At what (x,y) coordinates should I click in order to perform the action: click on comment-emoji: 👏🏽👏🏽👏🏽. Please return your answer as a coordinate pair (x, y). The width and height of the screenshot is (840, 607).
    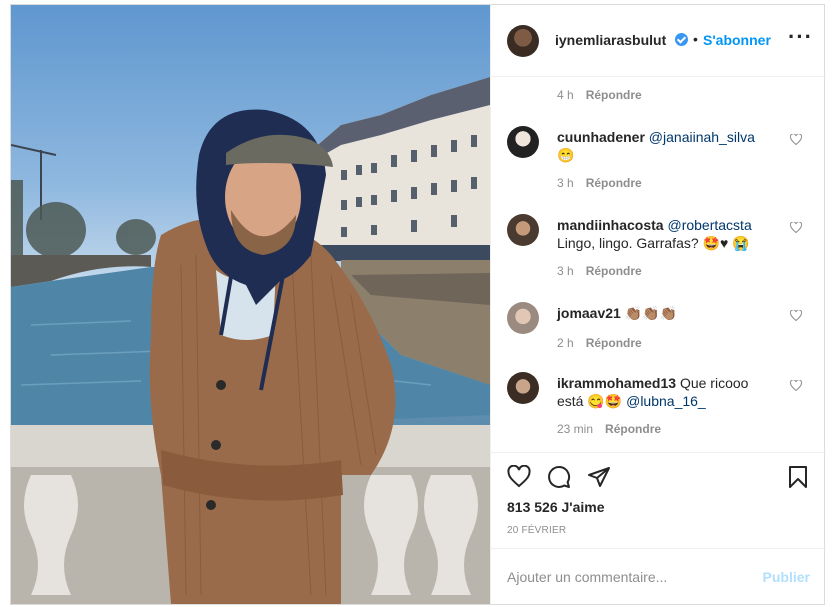
    Looking at the image, I should click on (651, 313).